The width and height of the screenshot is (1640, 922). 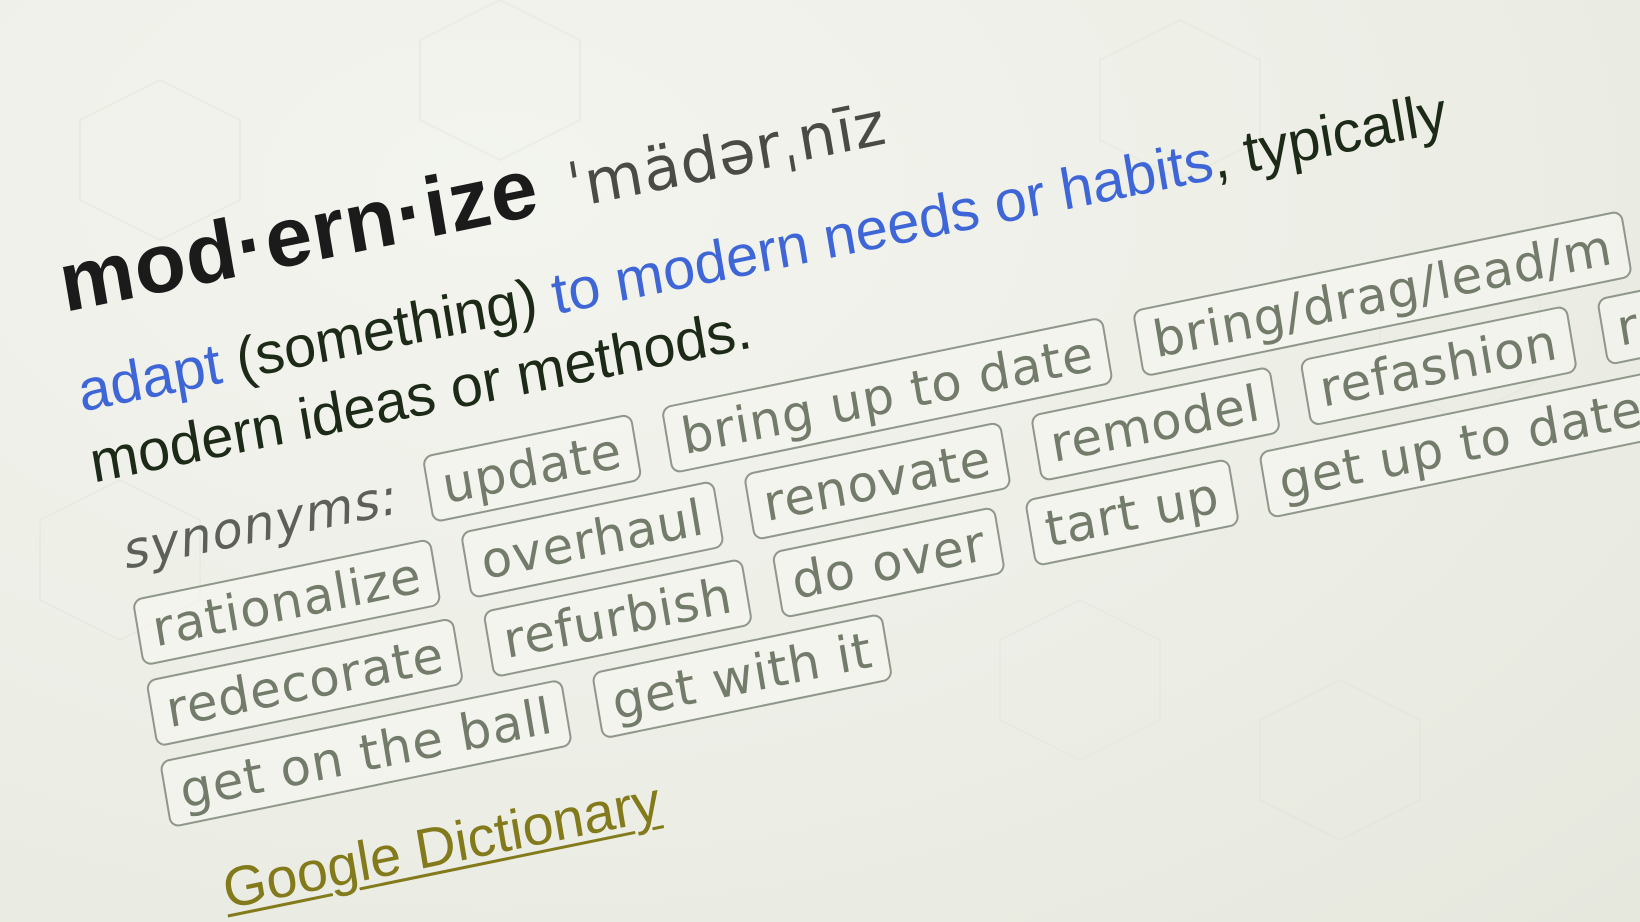 What do you see at coordinates (1618, 323) in the screenshot?
I see `synonym-chip: re` at bounding box center [1618, 323].